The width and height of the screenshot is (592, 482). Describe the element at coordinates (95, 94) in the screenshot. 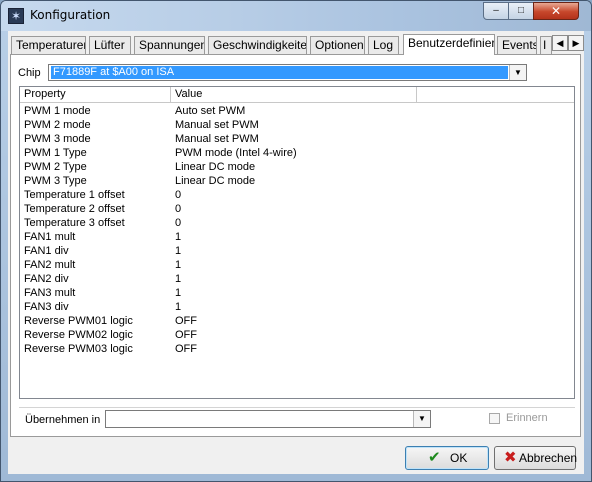

I see `header-property: Property` at that location.